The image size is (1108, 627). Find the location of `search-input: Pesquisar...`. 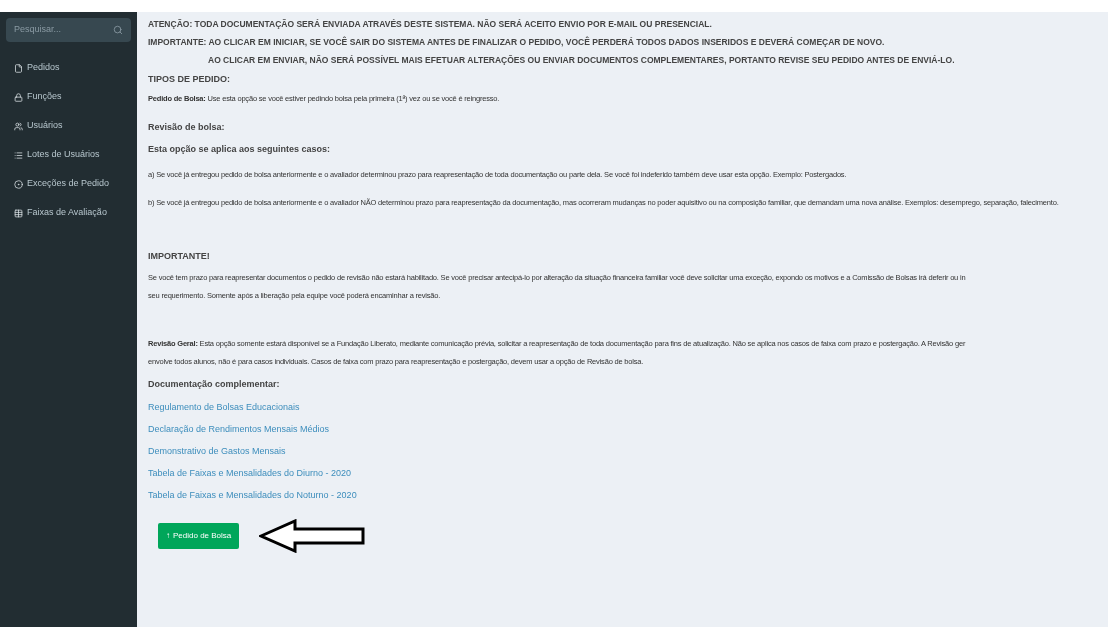

search-input: Pesquisar... is located at coordinates (59, 30).